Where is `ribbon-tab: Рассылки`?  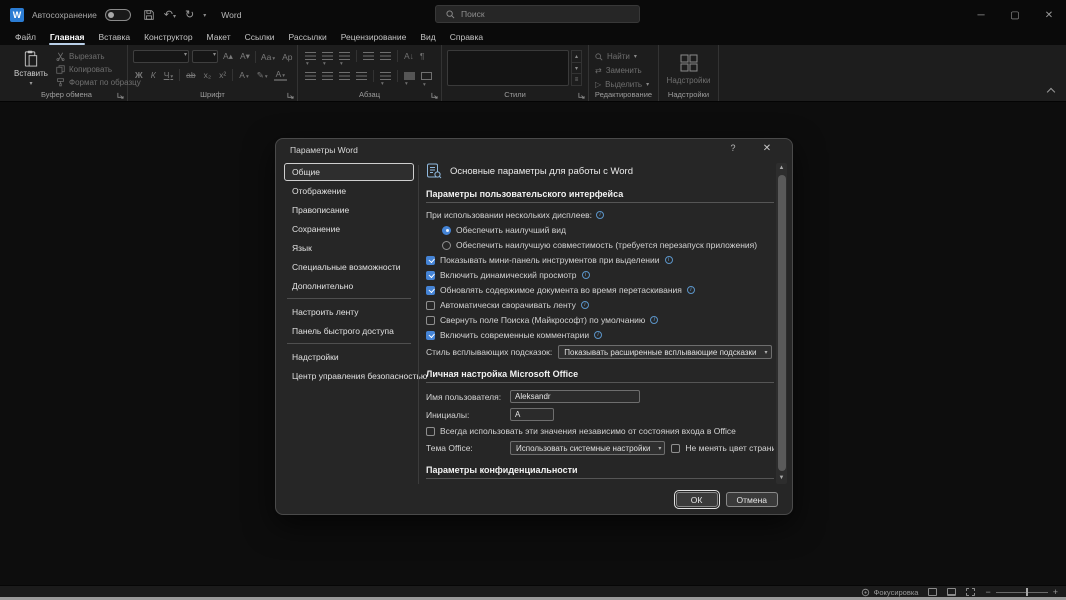
ribbon-tab: Рассылки is located at coordinates (308, 37).